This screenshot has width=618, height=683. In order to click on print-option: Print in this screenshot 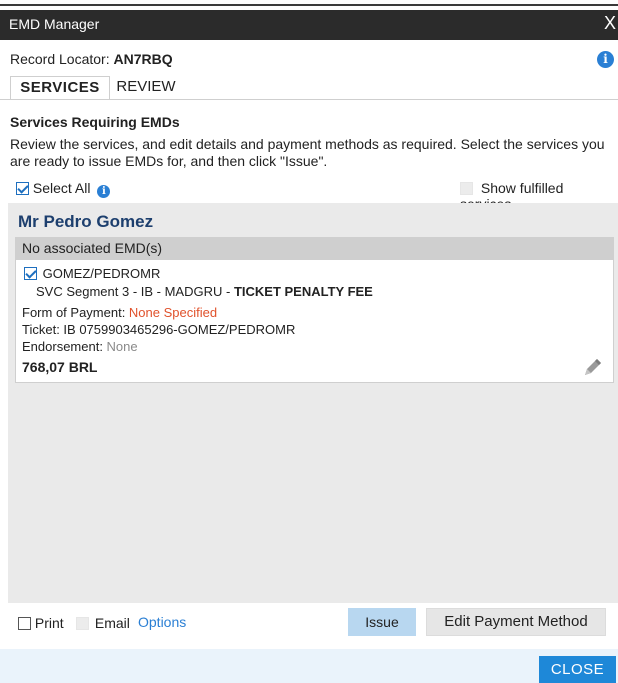, I will do `click(41, 623)`.